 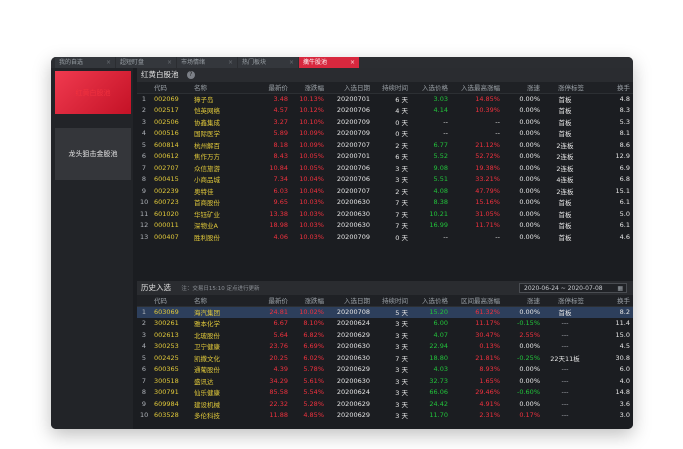 What do you see at coordinates (166, 369) in the screenshot?
I see `cell-code: 600365` at bounding box center [166, 369].